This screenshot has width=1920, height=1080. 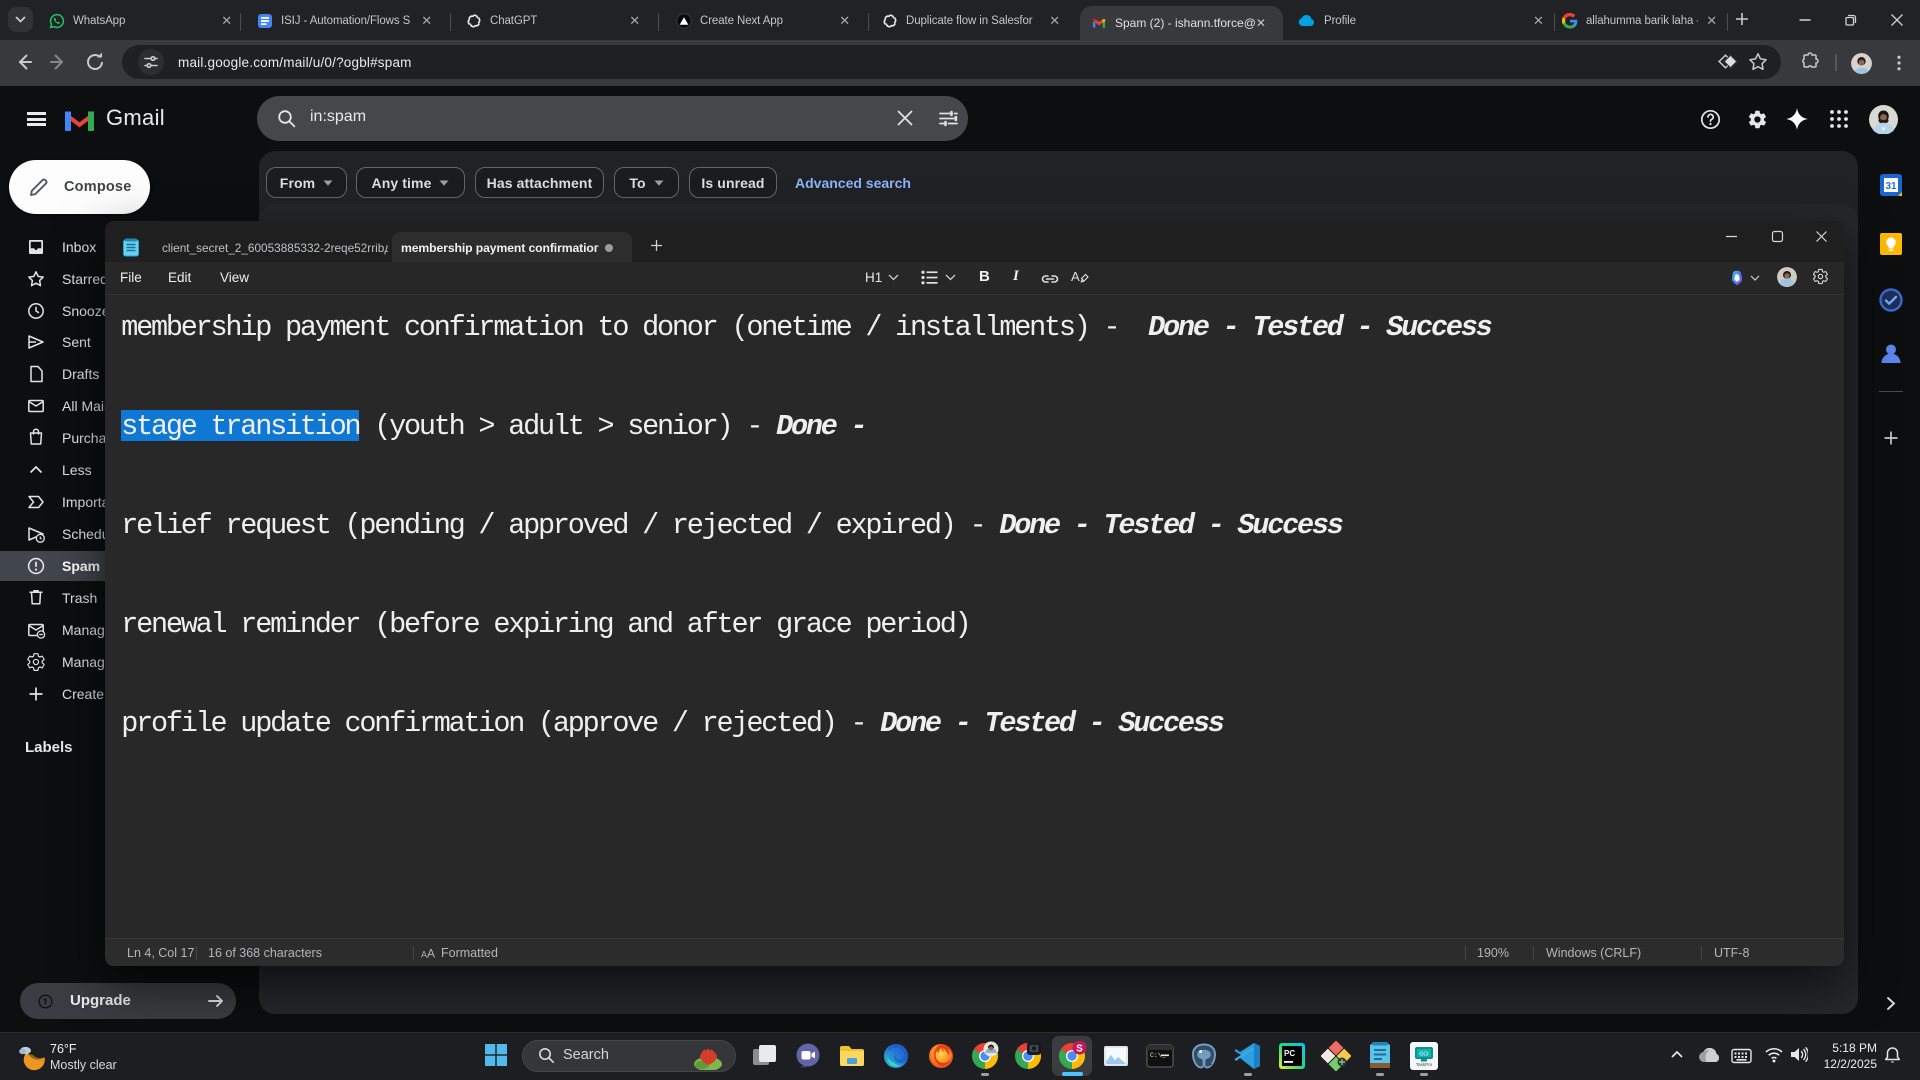 What do you see at coordinates (1289, 1053) in the screenshot?
I see `svg-text: PC` at bounding box center [1289, 1053].